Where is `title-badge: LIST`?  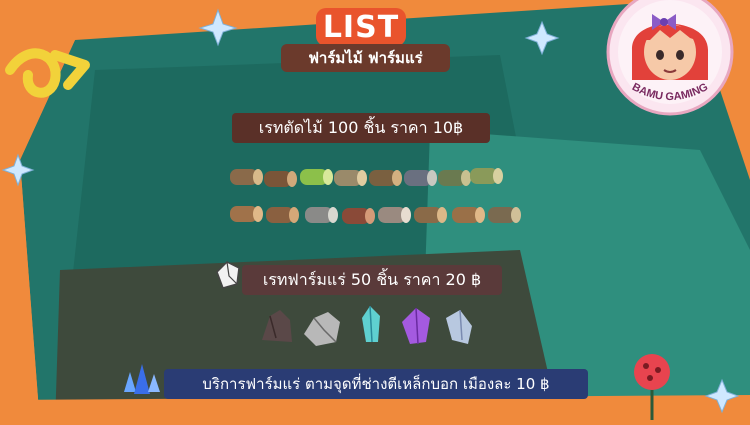 title-badge: LIST is located at coordinates (361, 27).